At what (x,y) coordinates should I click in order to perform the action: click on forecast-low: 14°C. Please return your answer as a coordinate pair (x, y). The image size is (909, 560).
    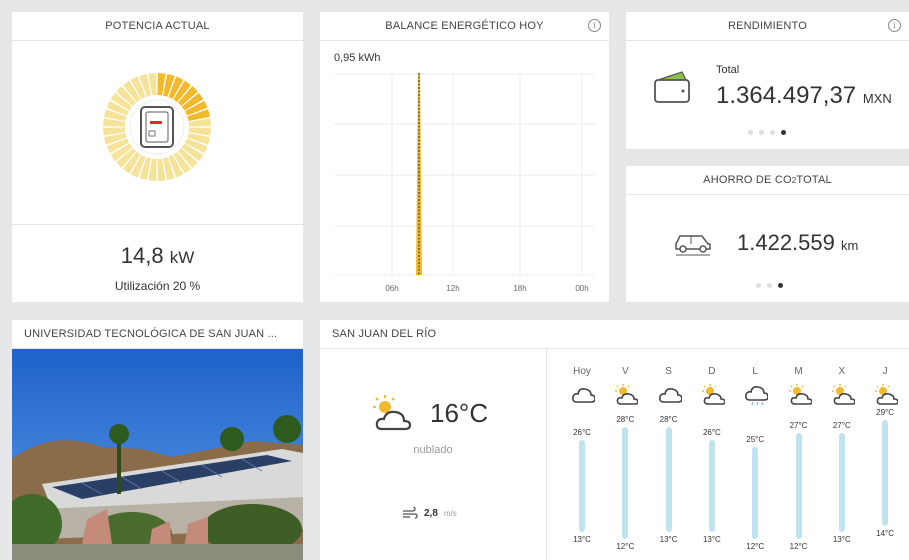
    Looking at the image, I should click on (885, 533).